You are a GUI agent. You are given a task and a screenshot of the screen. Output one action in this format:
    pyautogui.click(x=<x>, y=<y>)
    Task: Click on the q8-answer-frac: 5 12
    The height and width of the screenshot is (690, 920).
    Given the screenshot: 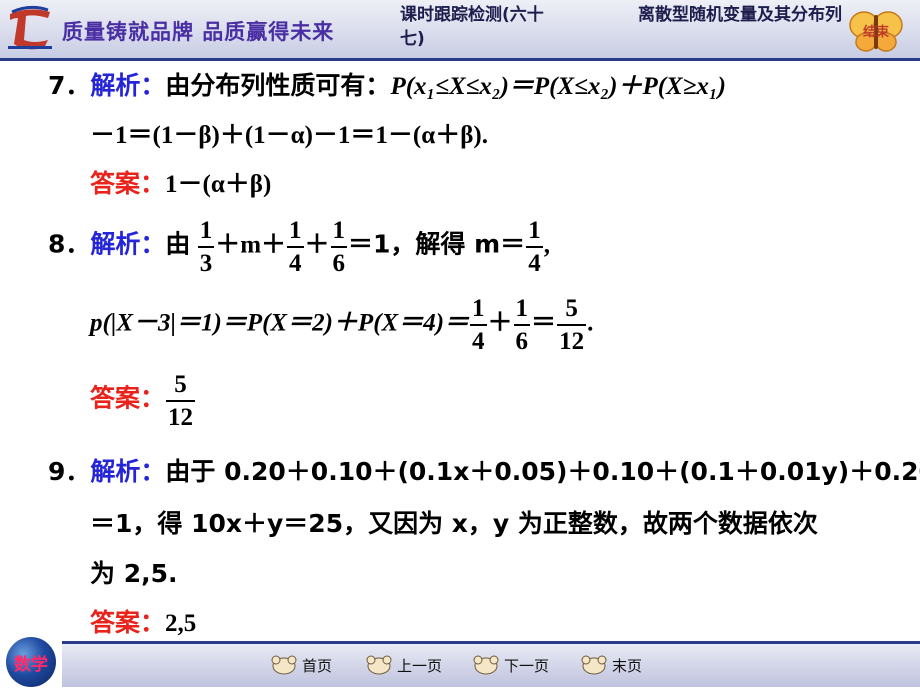 What is the action you would take?
    pyautogui.click(x=181, y=401)
    